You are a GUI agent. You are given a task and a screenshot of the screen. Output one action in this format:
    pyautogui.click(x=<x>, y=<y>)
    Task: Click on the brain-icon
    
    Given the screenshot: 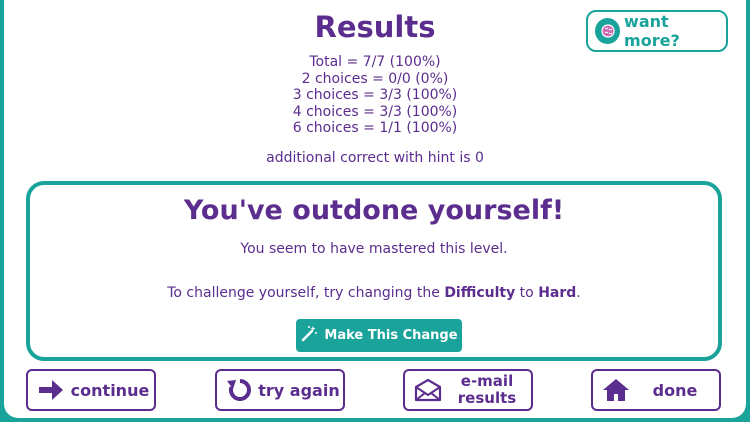 What is the action you would take?
    pyautogui.click(x=608, y=31)
    